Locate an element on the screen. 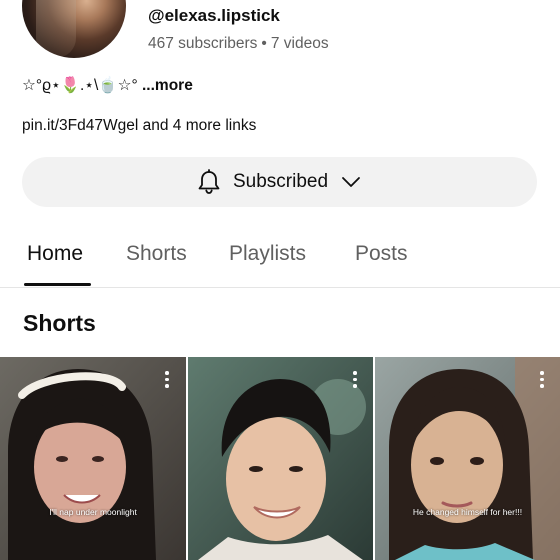 This screenshot has width=560, height=560. tab-playlists: Playlists is located at coordinates (267, 254).